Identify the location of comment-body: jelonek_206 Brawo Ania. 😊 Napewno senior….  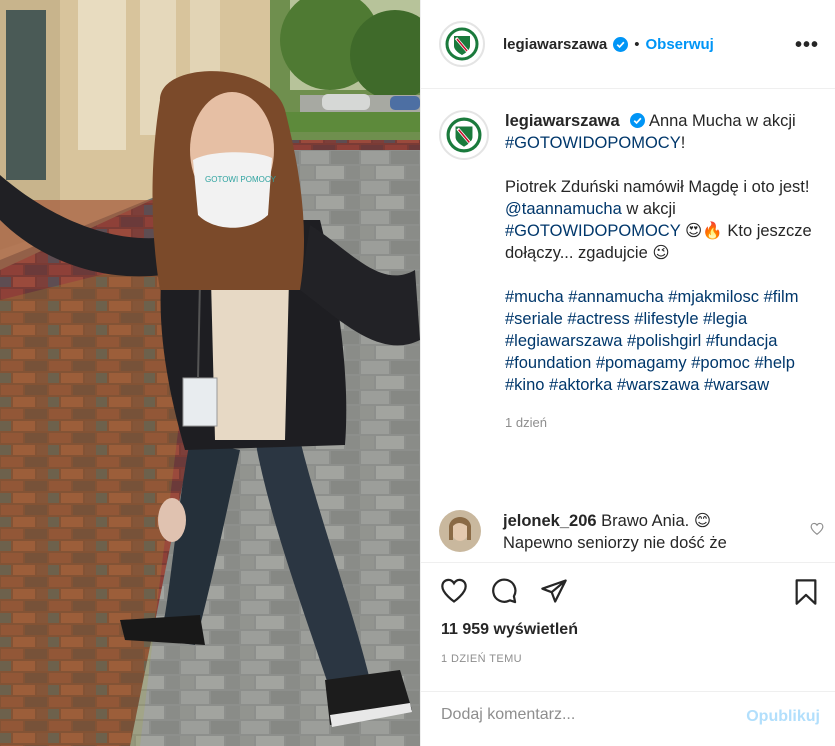
(648, 532).